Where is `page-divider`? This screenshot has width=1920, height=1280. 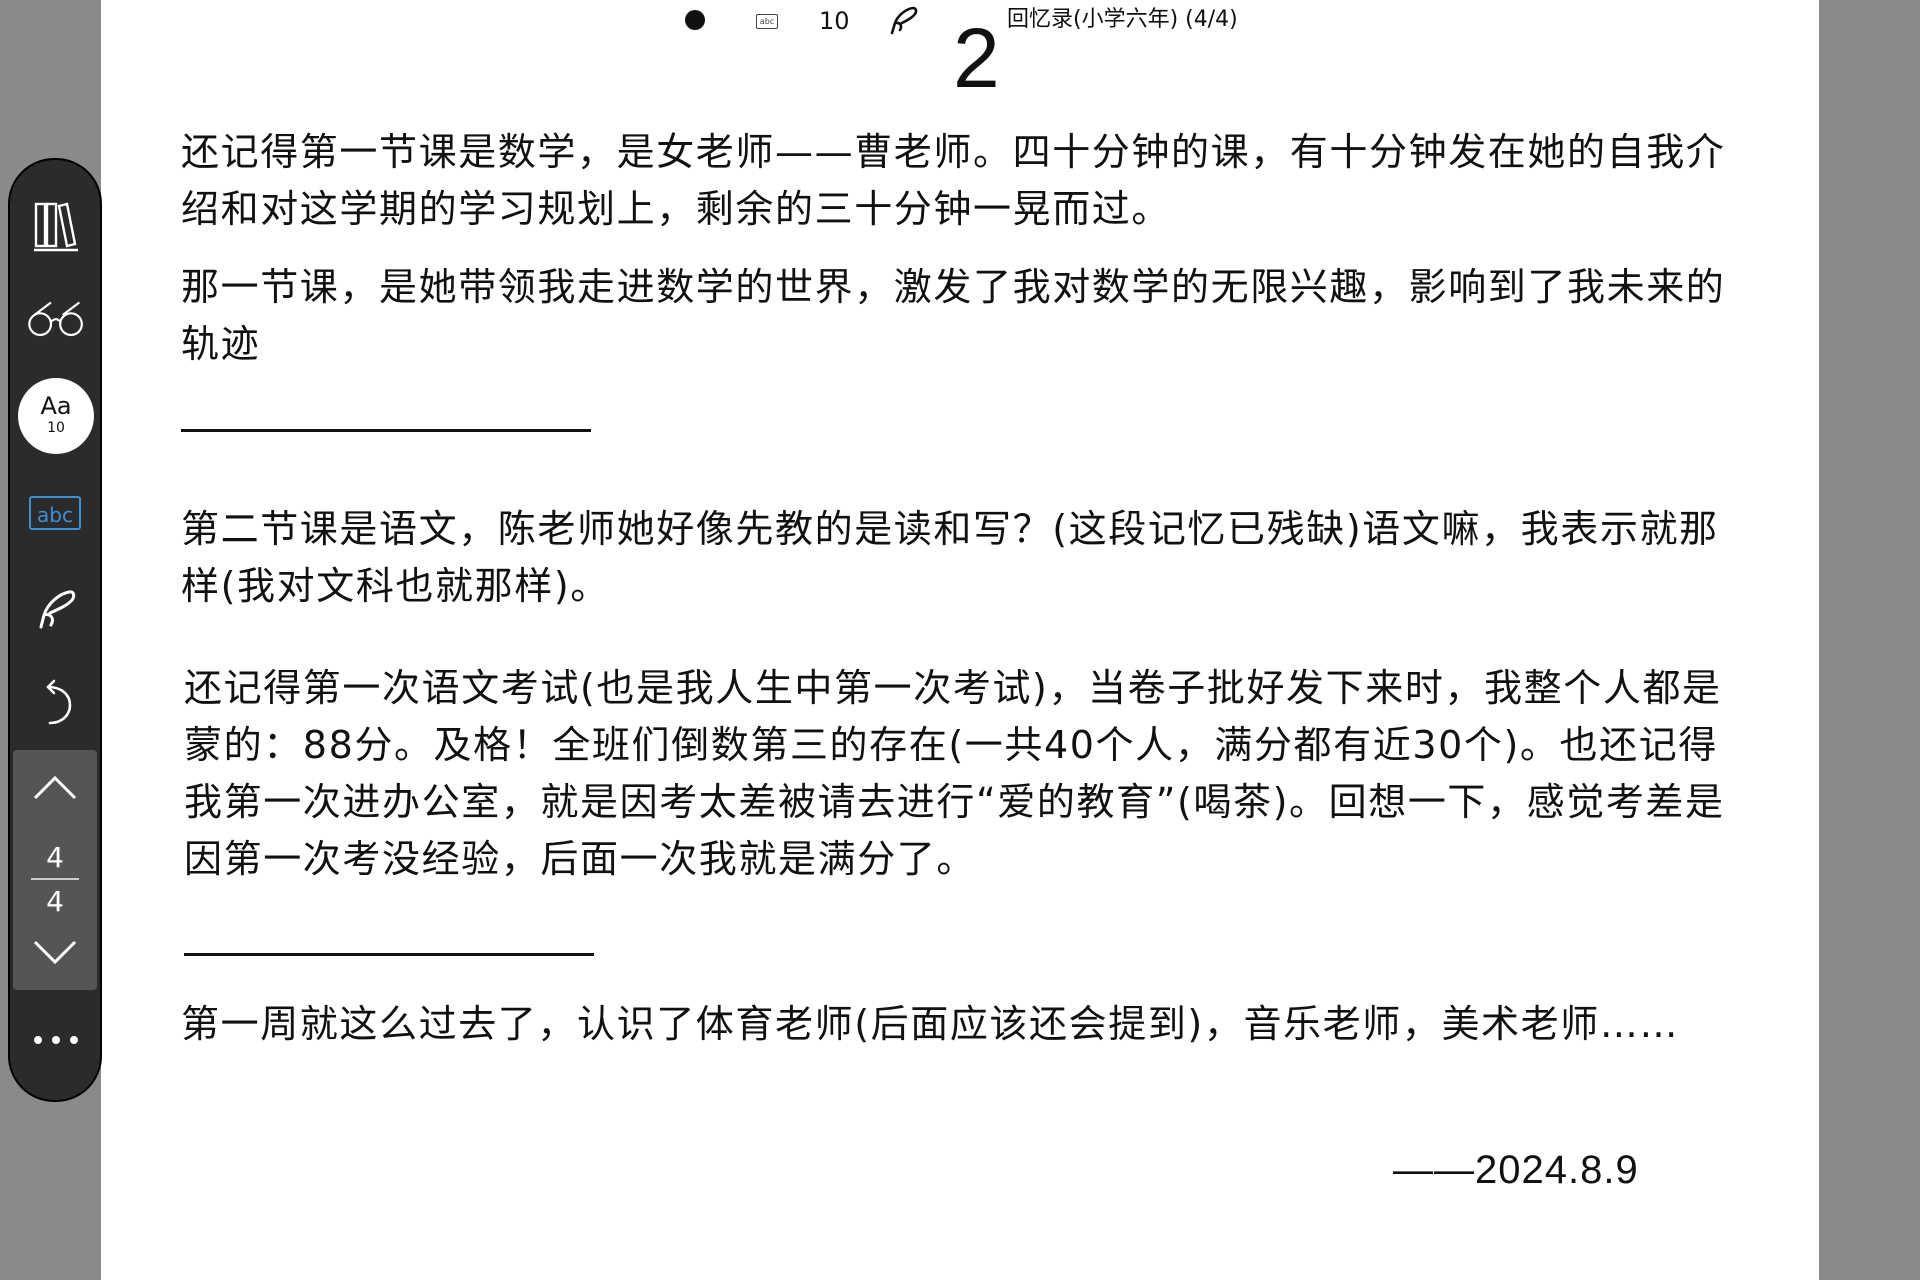
page-divider is located at coordinates (55, 879).